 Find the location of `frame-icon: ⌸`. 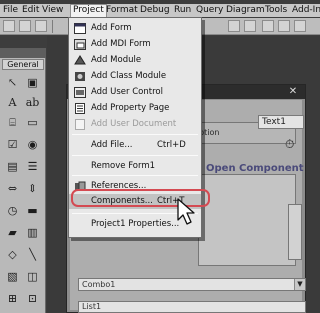

frame-icon: ⌸ is located at coordinates (12, 122).